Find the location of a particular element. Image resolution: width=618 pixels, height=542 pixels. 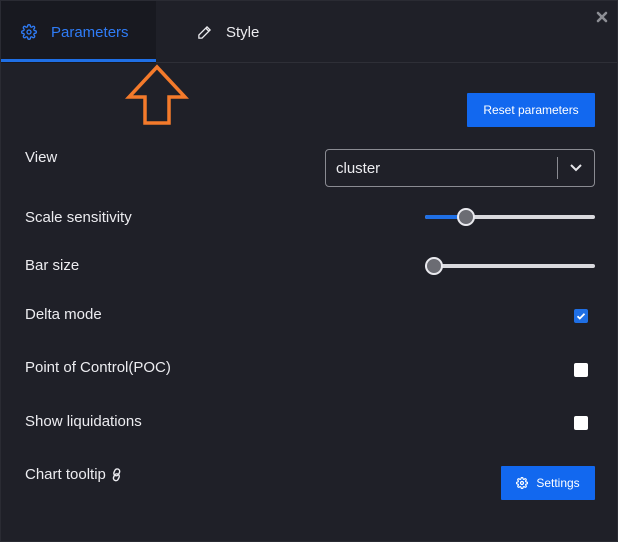

chart-tooltip-label: Chart tooltip is located at coordinates (65, 474).